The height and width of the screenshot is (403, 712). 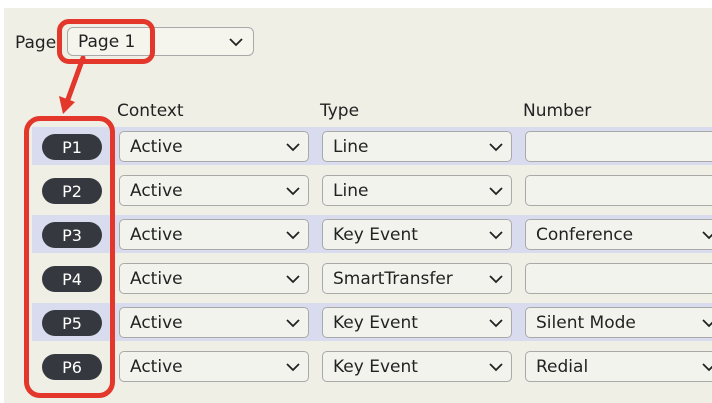 I want to click on key-column-highlight, so click(x=69, y=257).